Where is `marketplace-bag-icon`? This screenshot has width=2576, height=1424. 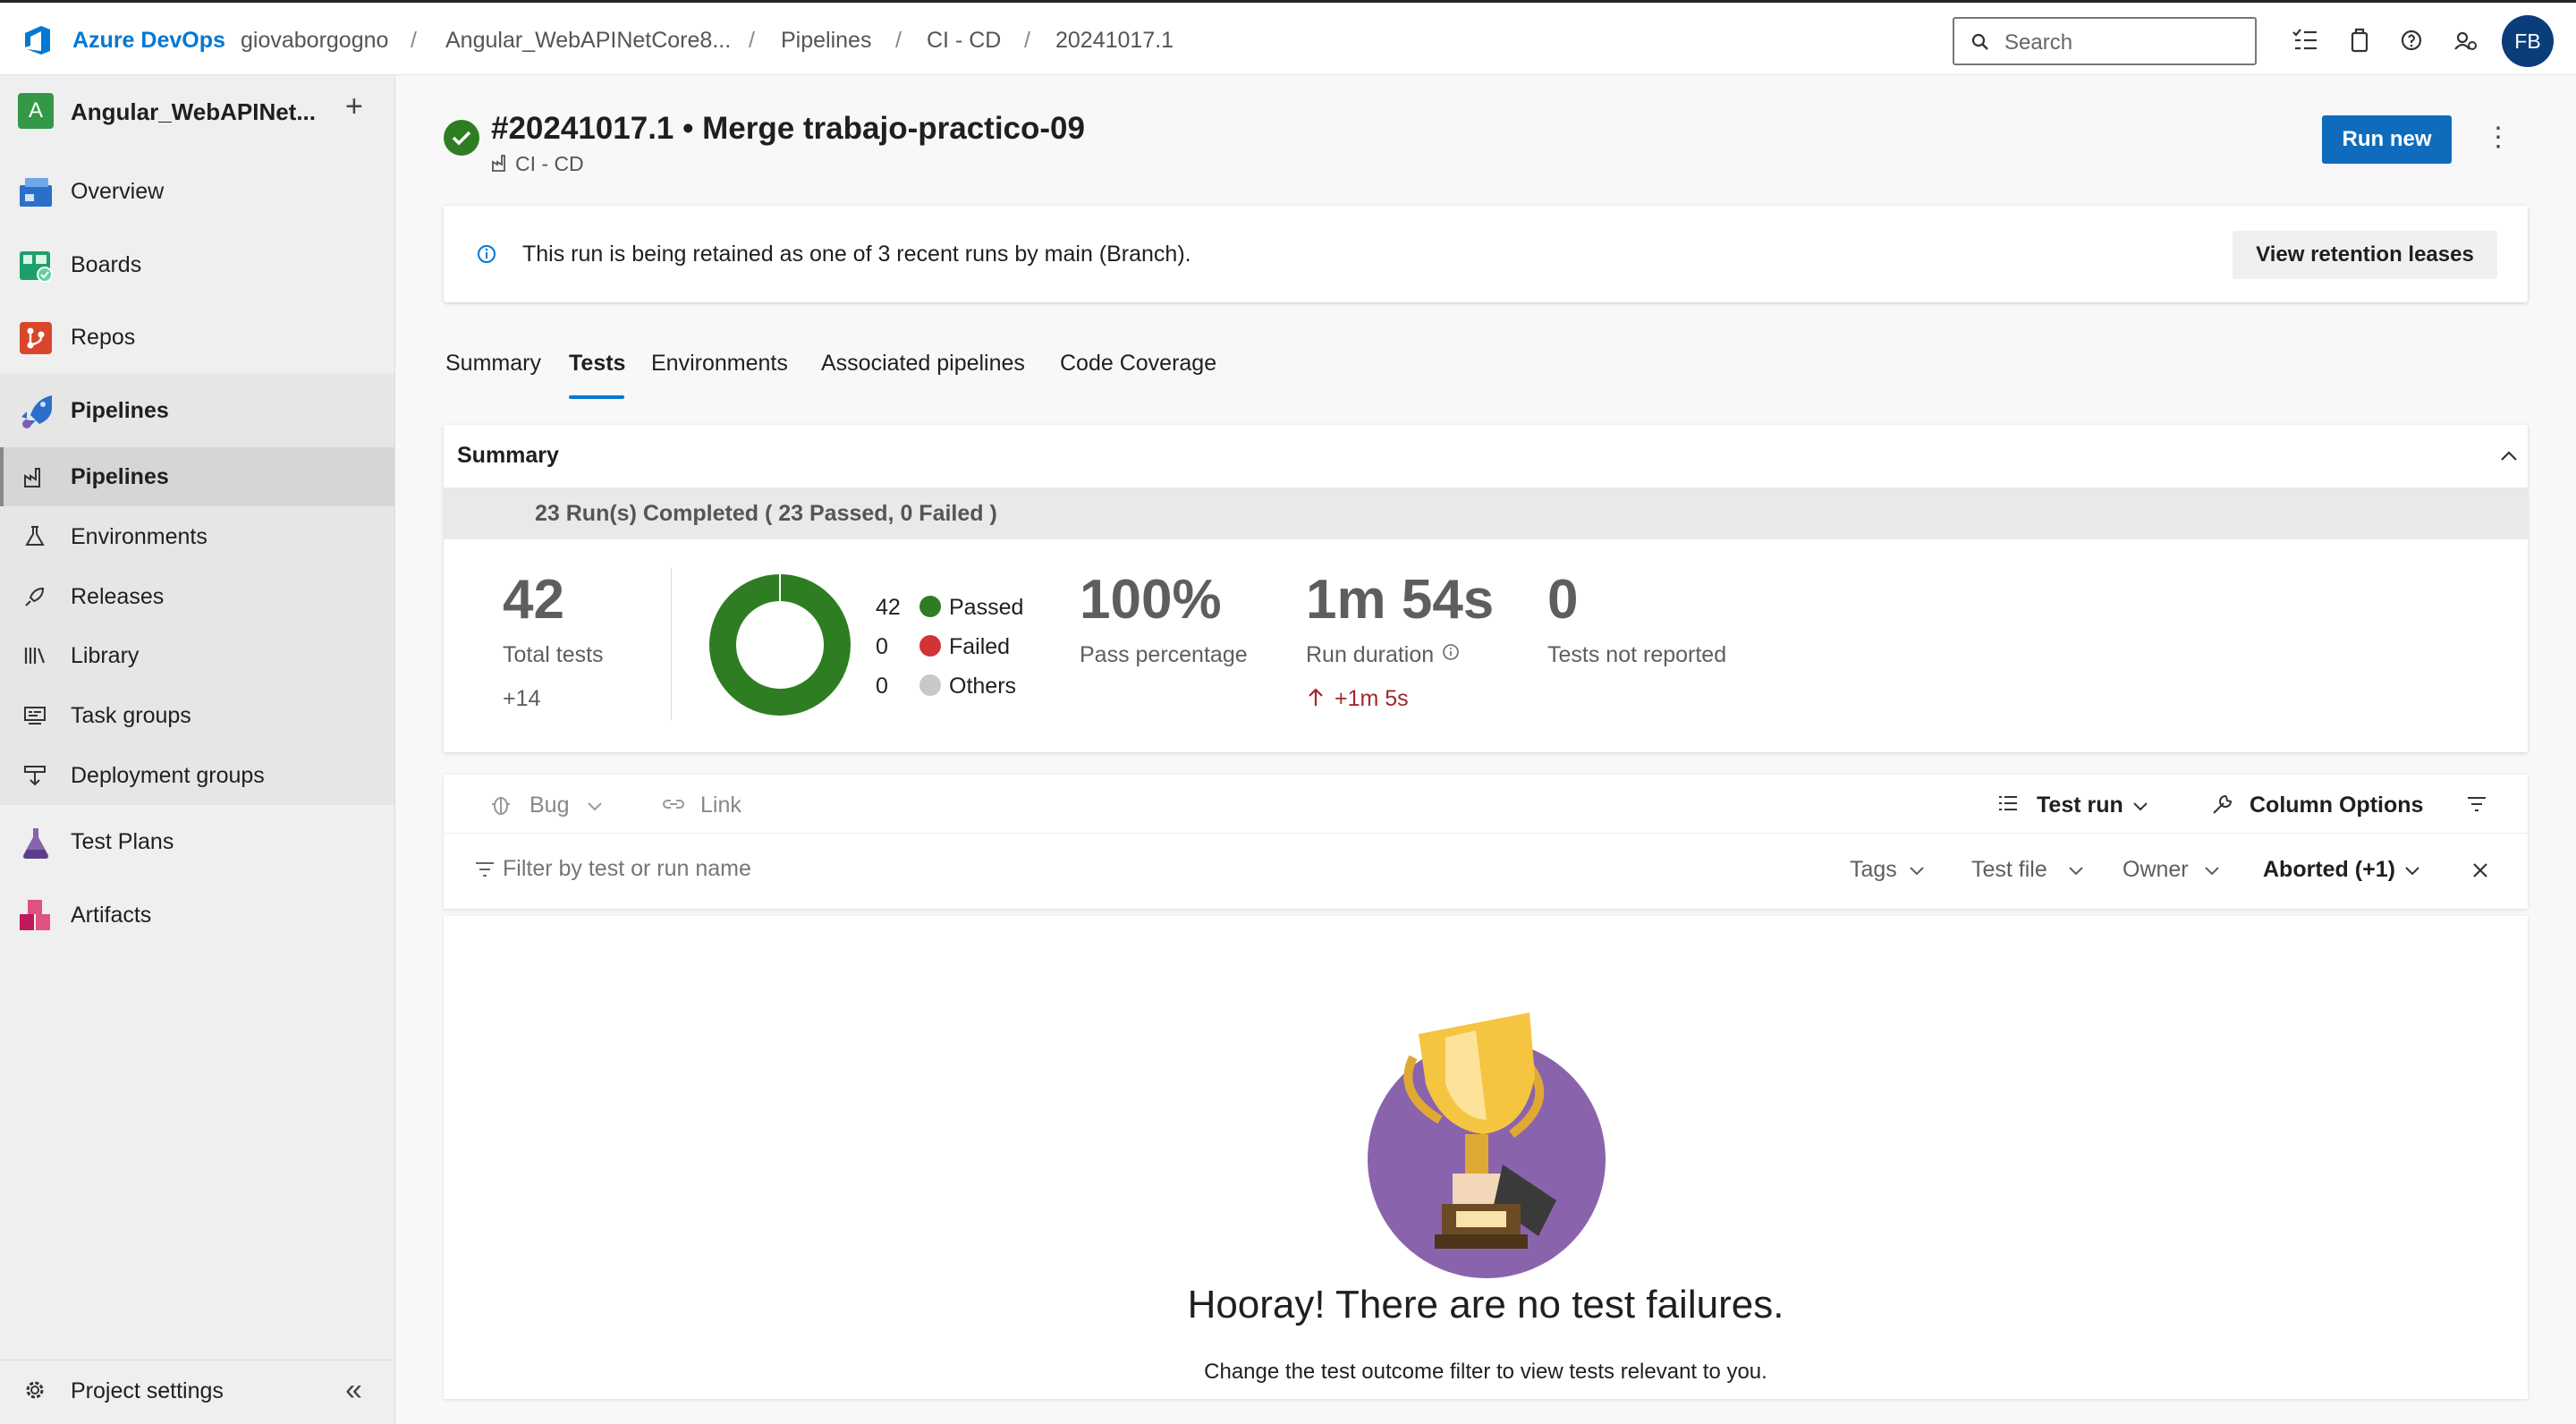 marketplace-bag-icon is located at coordinates (2359, 40).